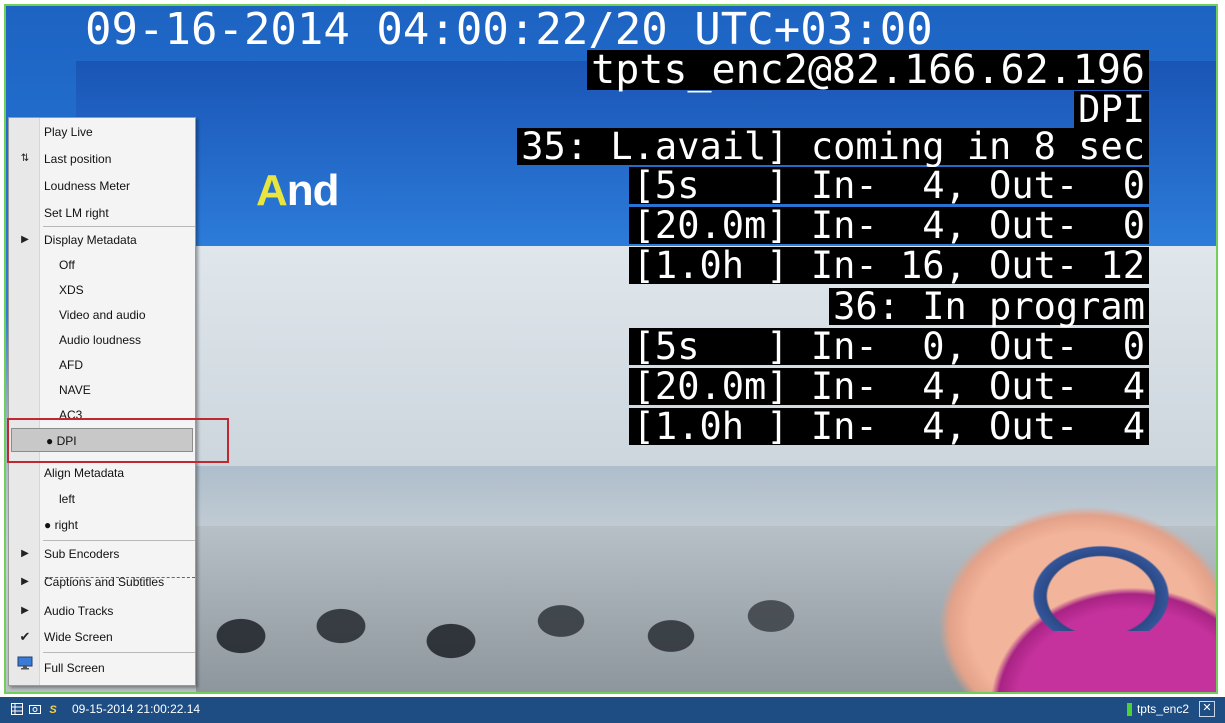 Image resolution: width=1225 pixels, height=723 pixels. I want to click on overlay-encoder: tpts_enc2@82.166.62.196, so click(868, 70).